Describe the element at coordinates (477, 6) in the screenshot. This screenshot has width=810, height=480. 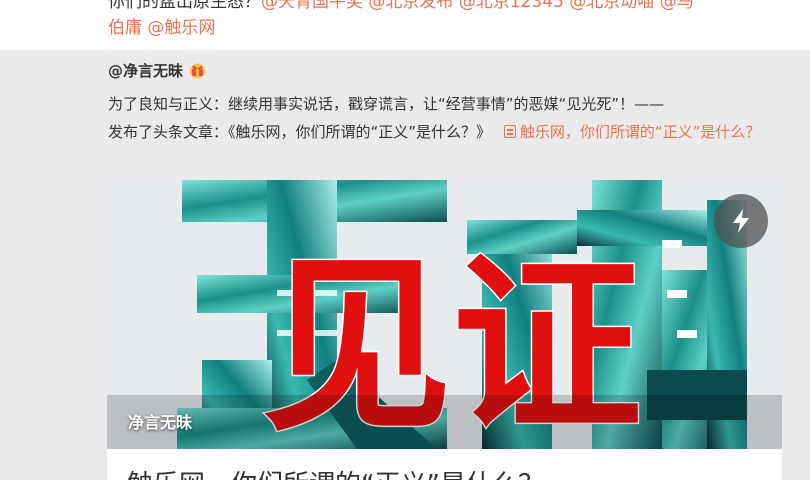
I see `mention-list: @天青国平奖 @北京发布 @北京12345 @北京动喵 @马` at that location.